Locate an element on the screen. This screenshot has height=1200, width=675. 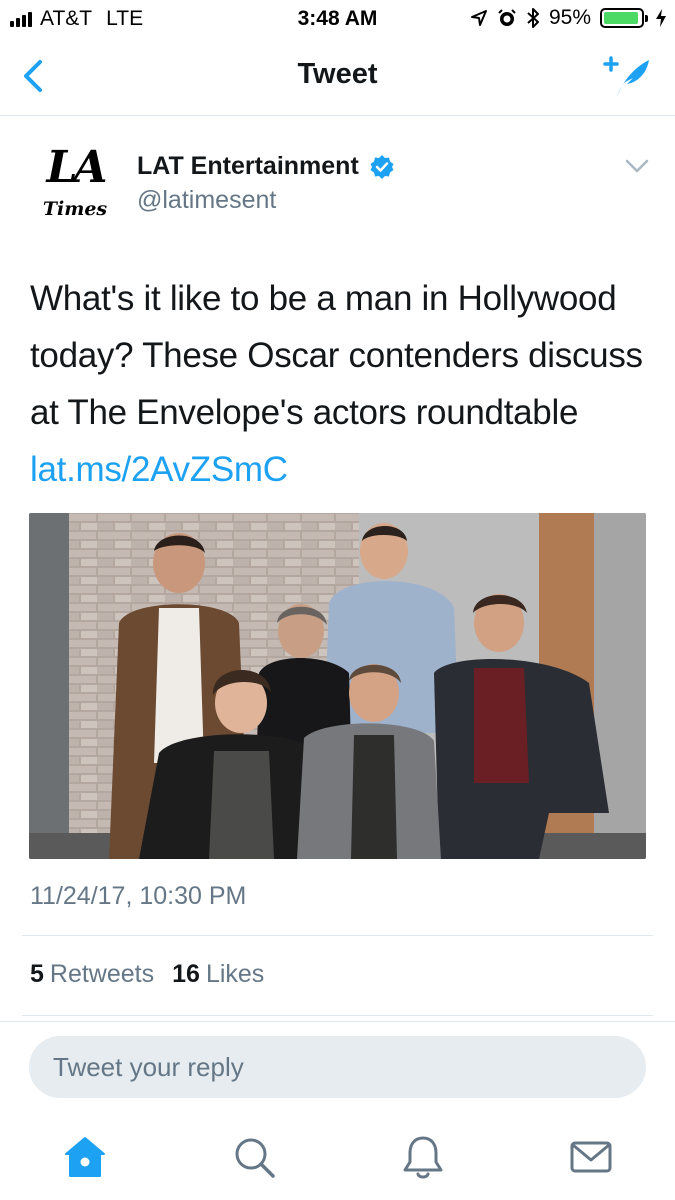
status-right: 95% is located at coordinates (568, 18).